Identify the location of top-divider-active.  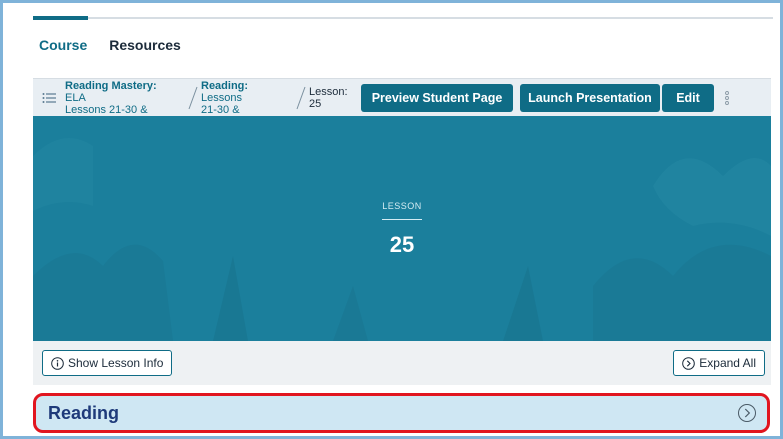
(60, 18).